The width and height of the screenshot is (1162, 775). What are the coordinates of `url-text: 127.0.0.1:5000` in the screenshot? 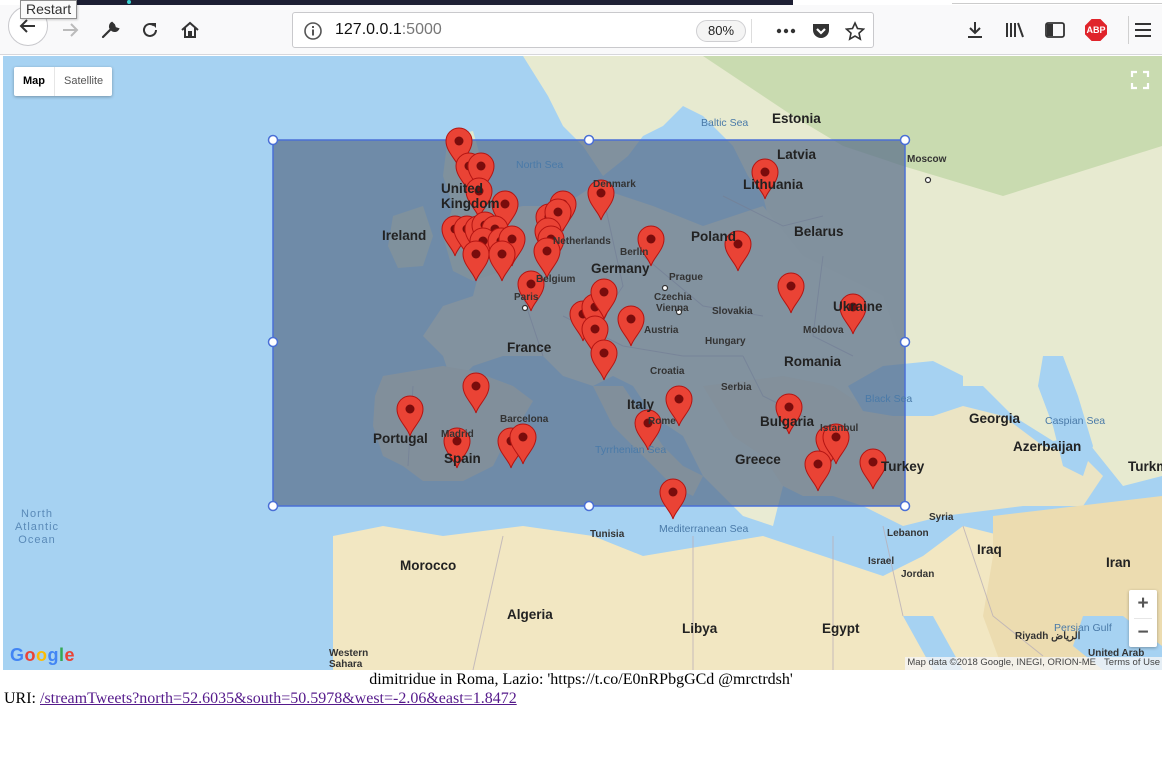 It's located at (388, 30).